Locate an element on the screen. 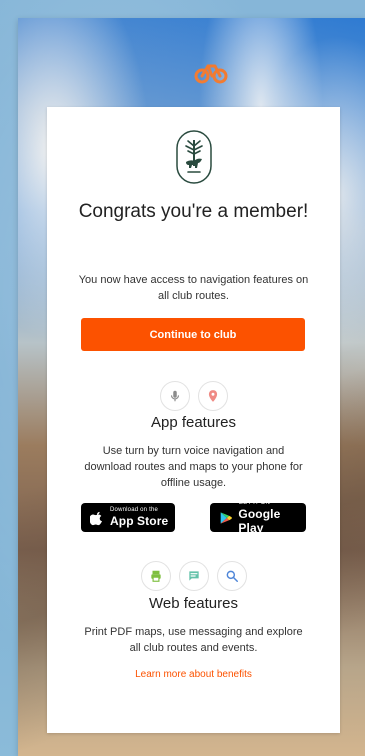  google-play-big-text: Google Play is located at coordinates (259, 521).